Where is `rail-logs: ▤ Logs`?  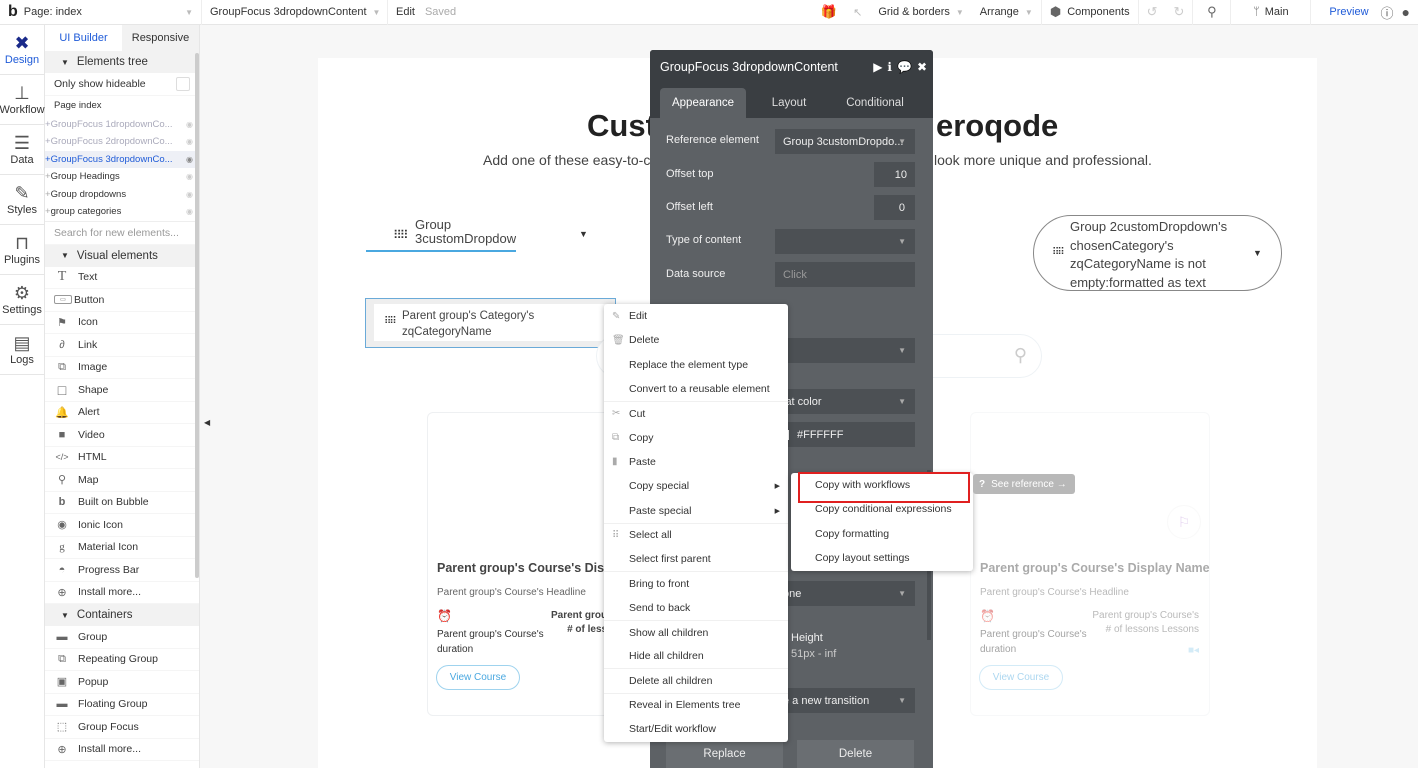
rail-logs: ▤ Logs is located at coordinates (22, 350).